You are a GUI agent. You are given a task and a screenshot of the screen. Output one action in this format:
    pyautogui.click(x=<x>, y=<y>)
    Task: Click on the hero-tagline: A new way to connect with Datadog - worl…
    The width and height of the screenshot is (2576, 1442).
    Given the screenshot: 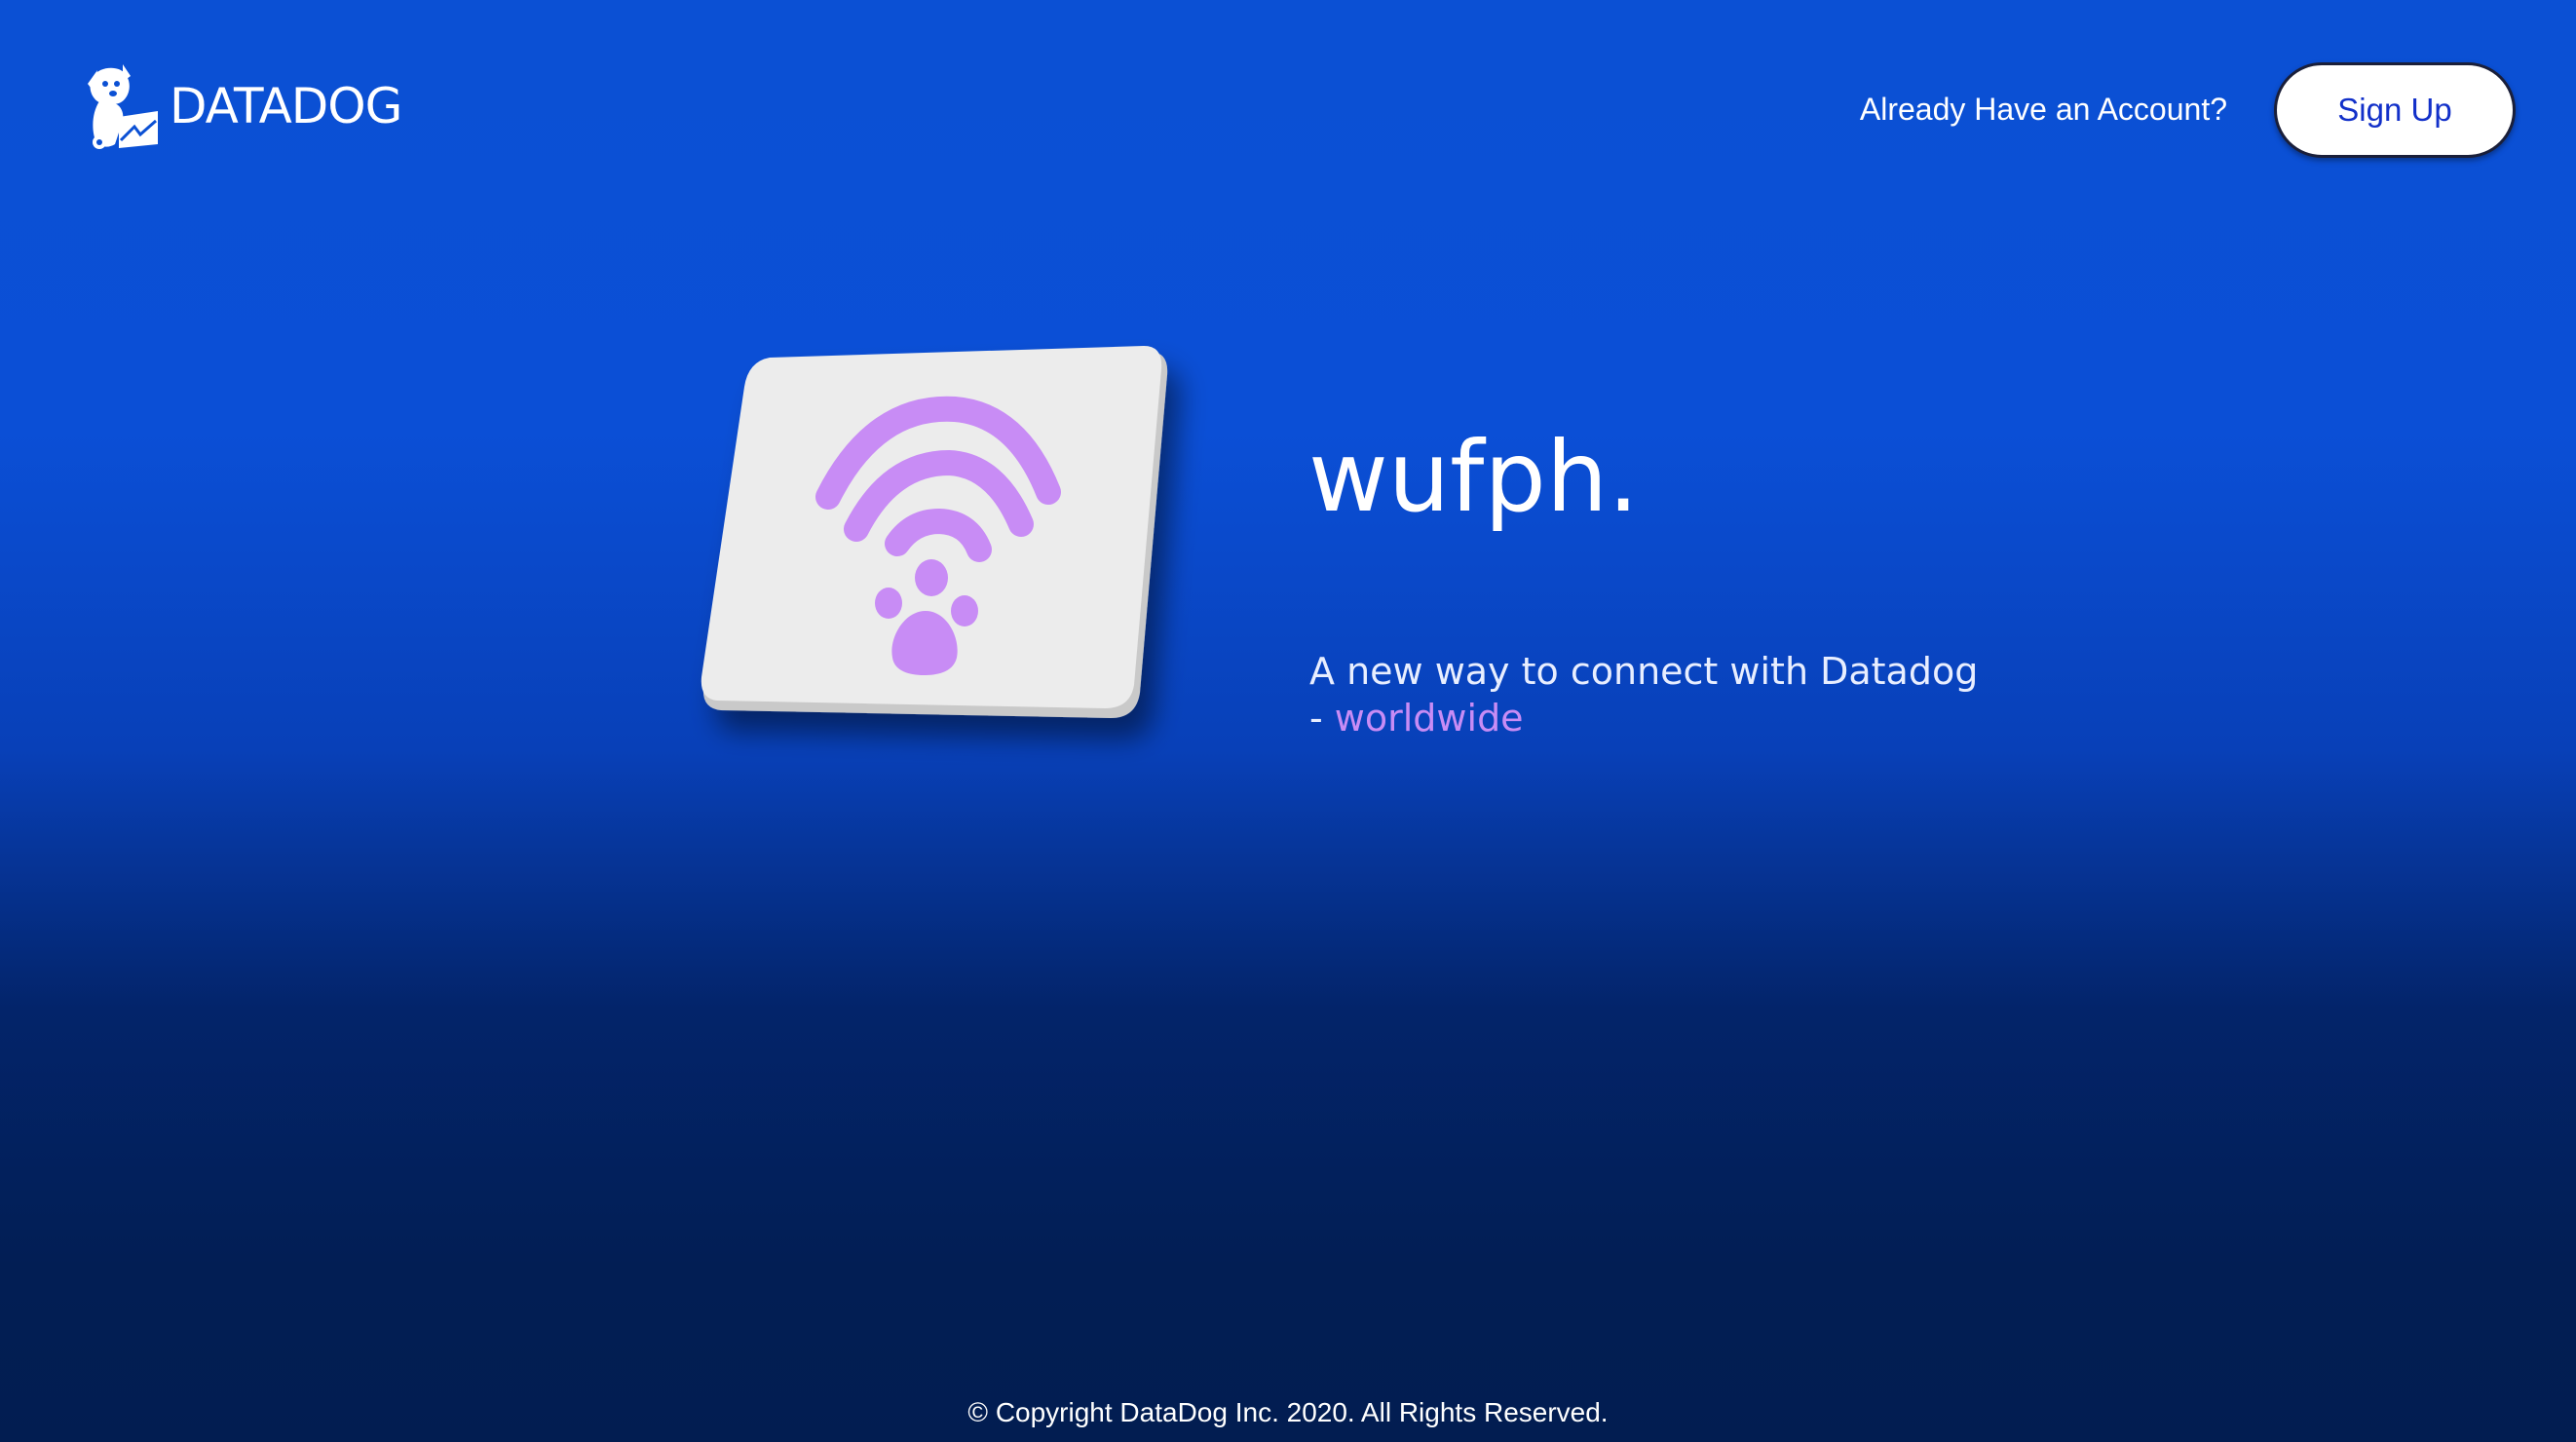 What is the action you would take?
    pyautogui.click(x=1747, y=694)
    